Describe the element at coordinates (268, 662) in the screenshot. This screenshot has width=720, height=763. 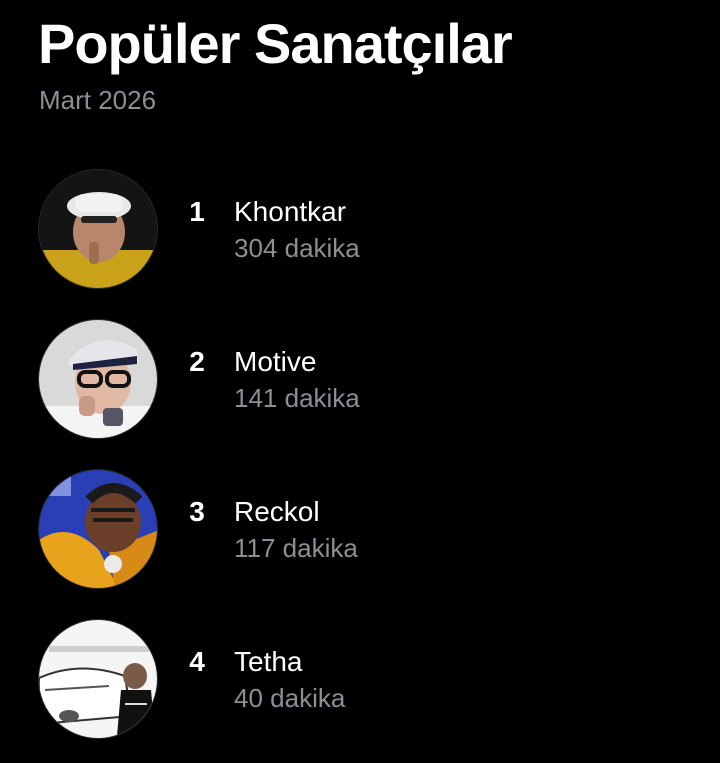
I see `artist-name: Tetha` at that location.